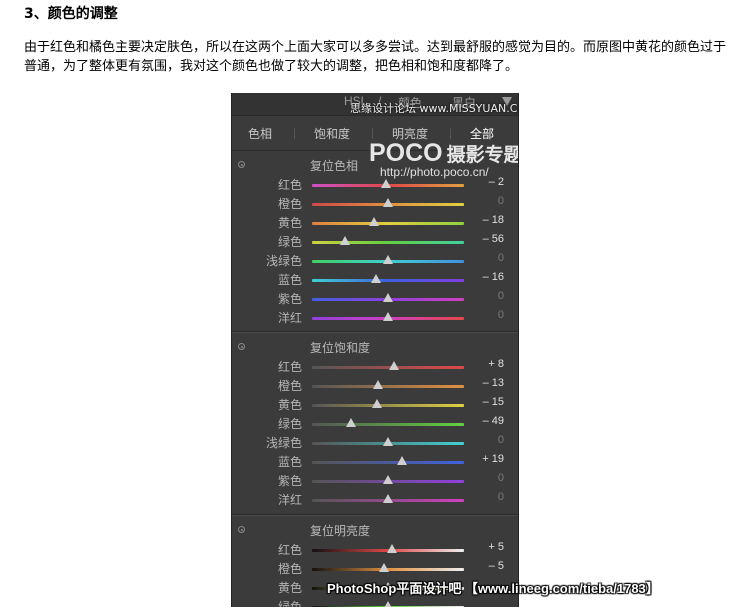  Describe the element at coordinates (493, 220) in the screenshot. I see `slider-value: – 18` at that location.